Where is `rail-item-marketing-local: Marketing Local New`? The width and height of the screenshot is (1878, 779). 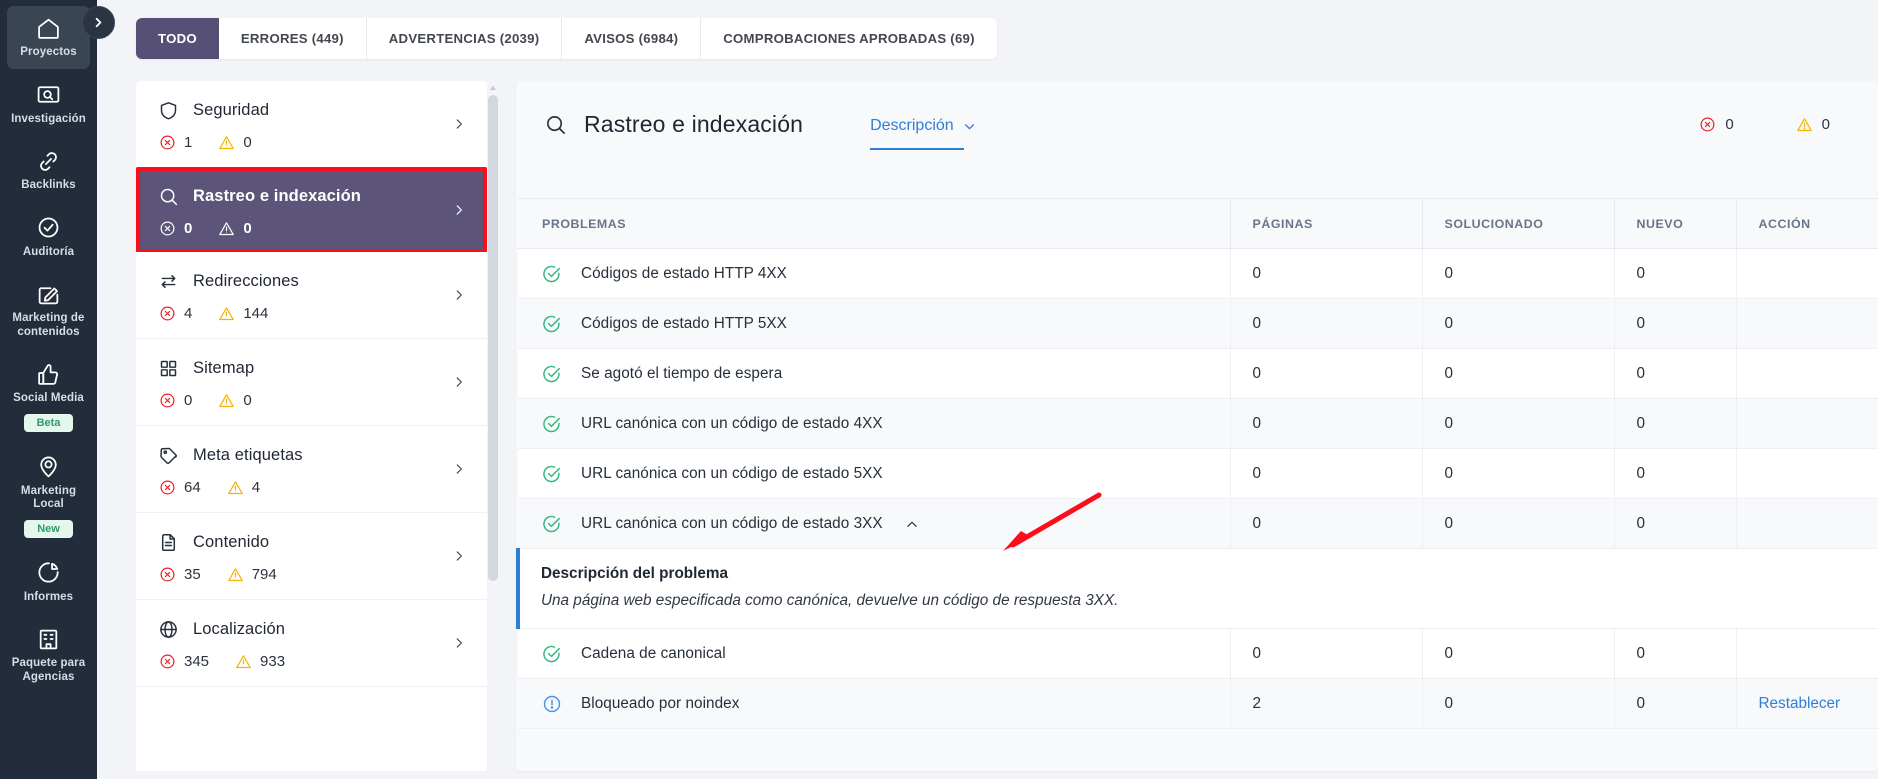
rail-item-marketing-local: Marketing Local New is located at coordinates (48, 496).